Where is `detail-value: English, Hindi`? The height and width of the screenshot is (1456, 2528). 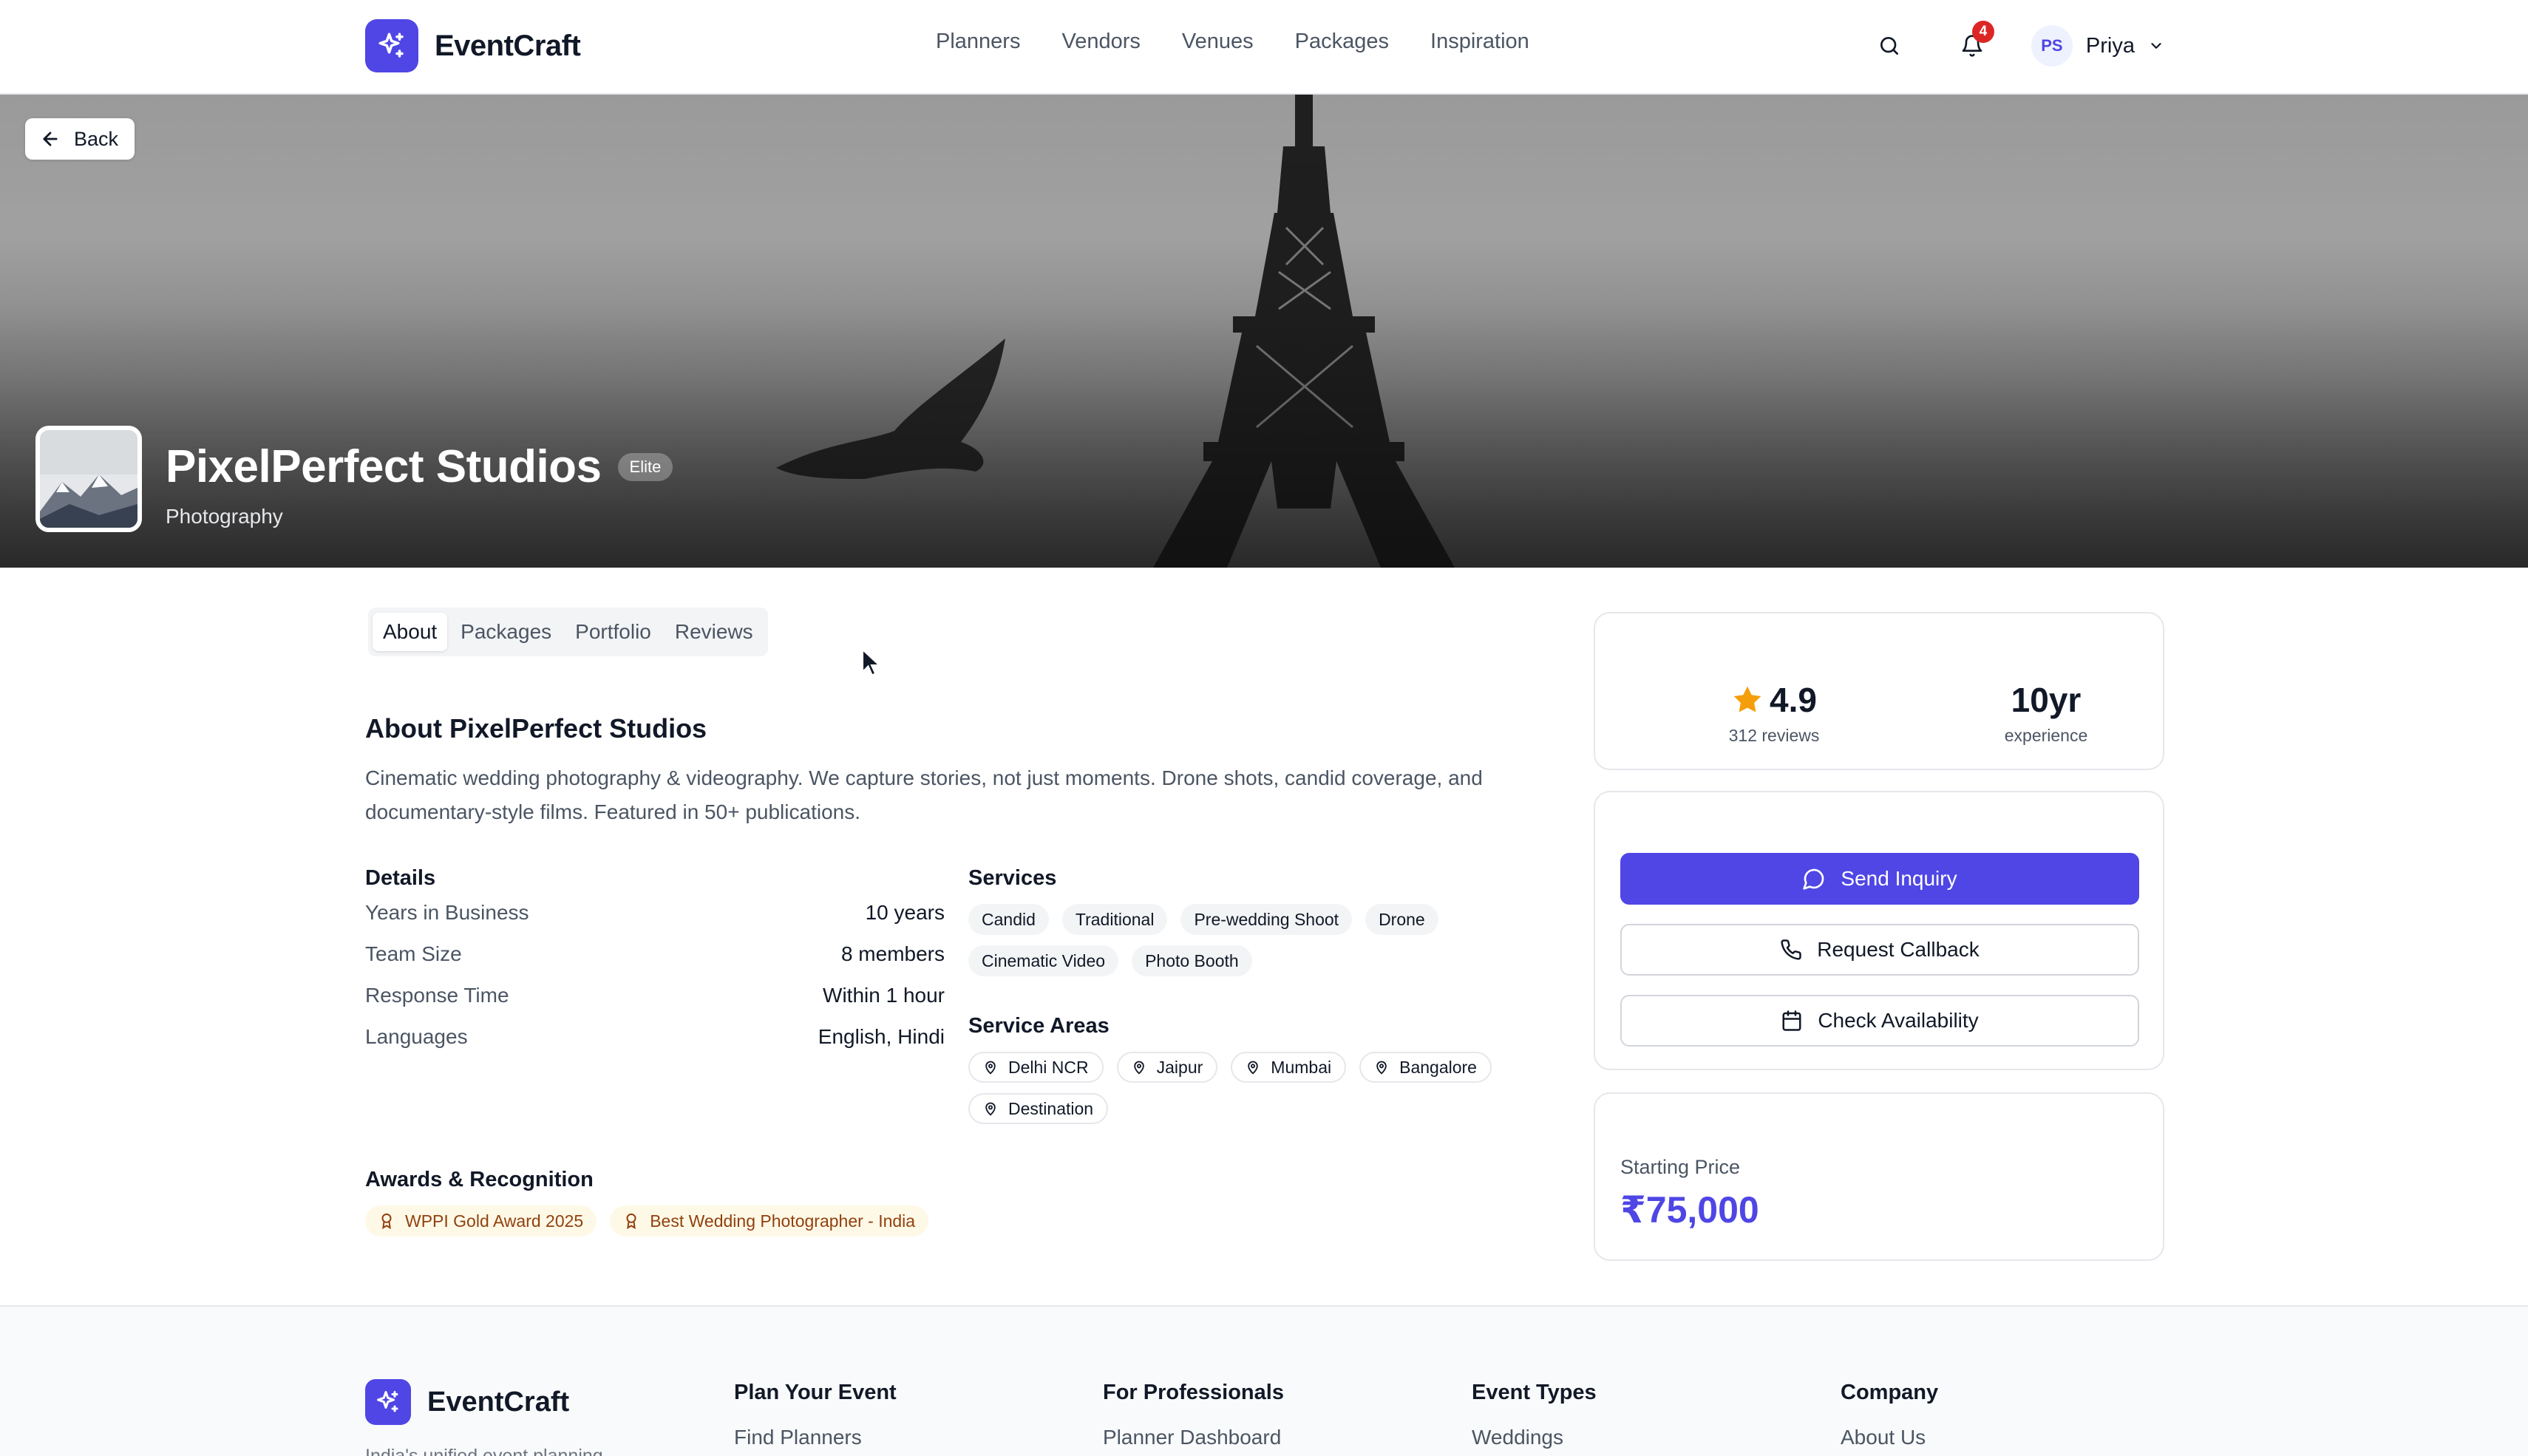 detail-value: English, Hindi is located at coordinates (881, 1036).